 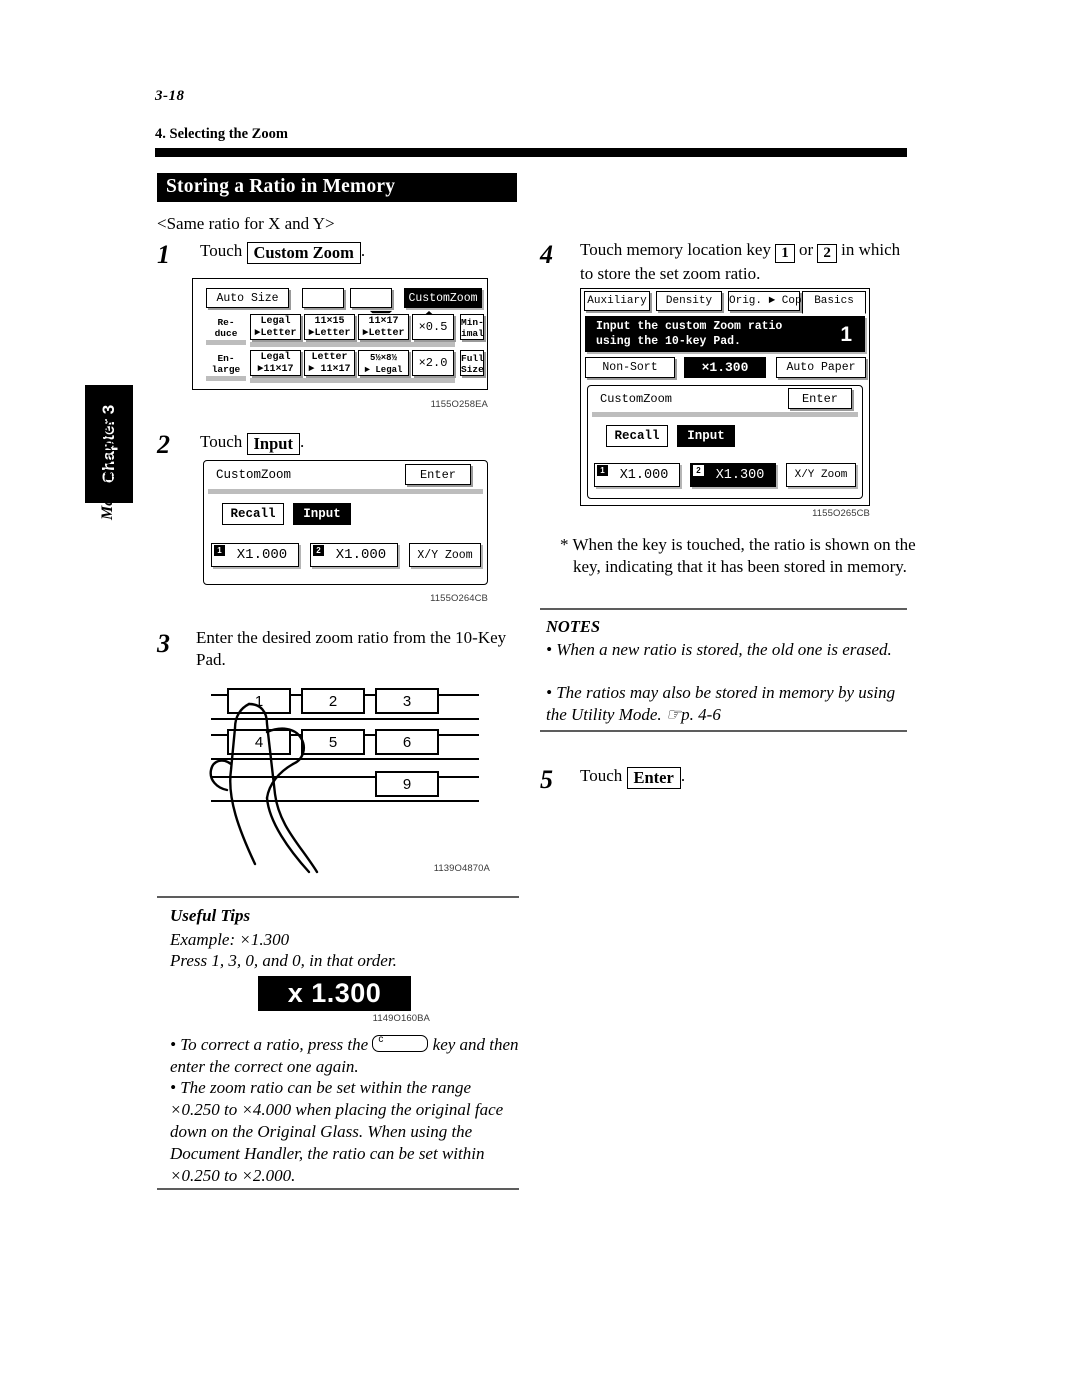 I want to click on input-key-2: Input, so click(x=322, y=514).